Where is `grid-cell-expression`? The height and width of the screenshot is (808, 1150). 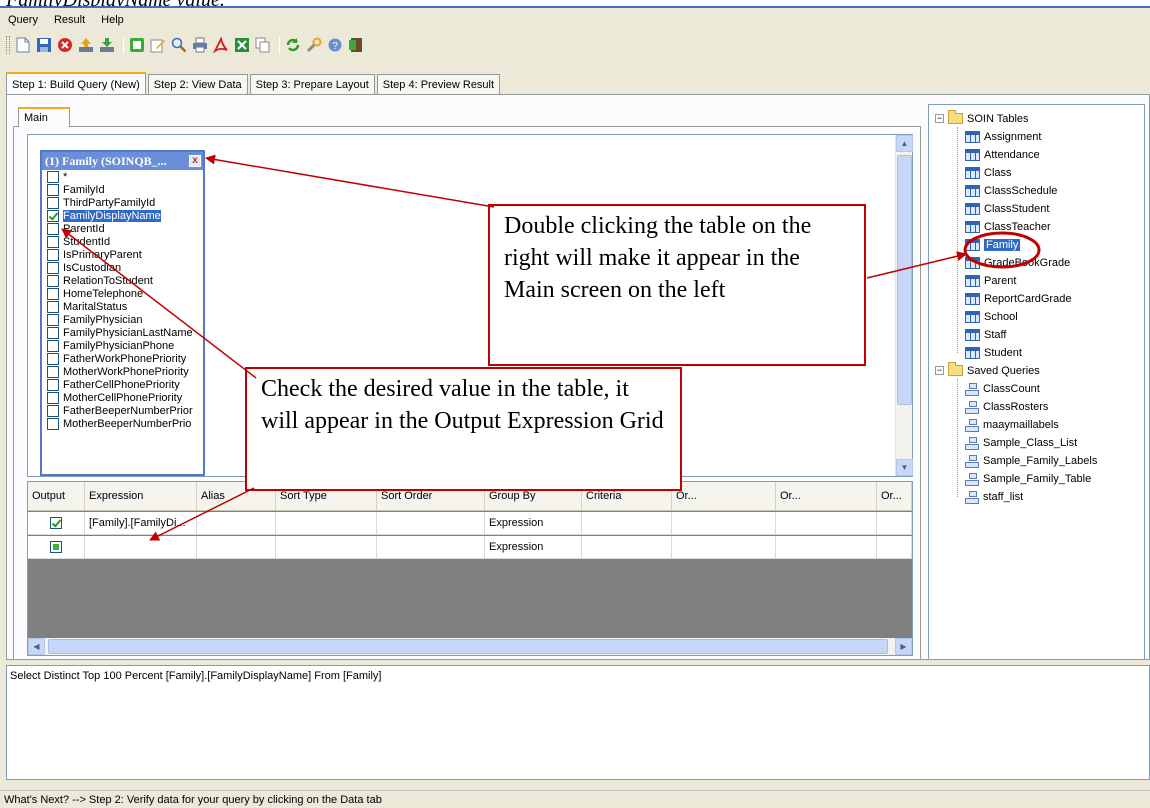 grid-cell-expression is located at coordinates (141, 547).